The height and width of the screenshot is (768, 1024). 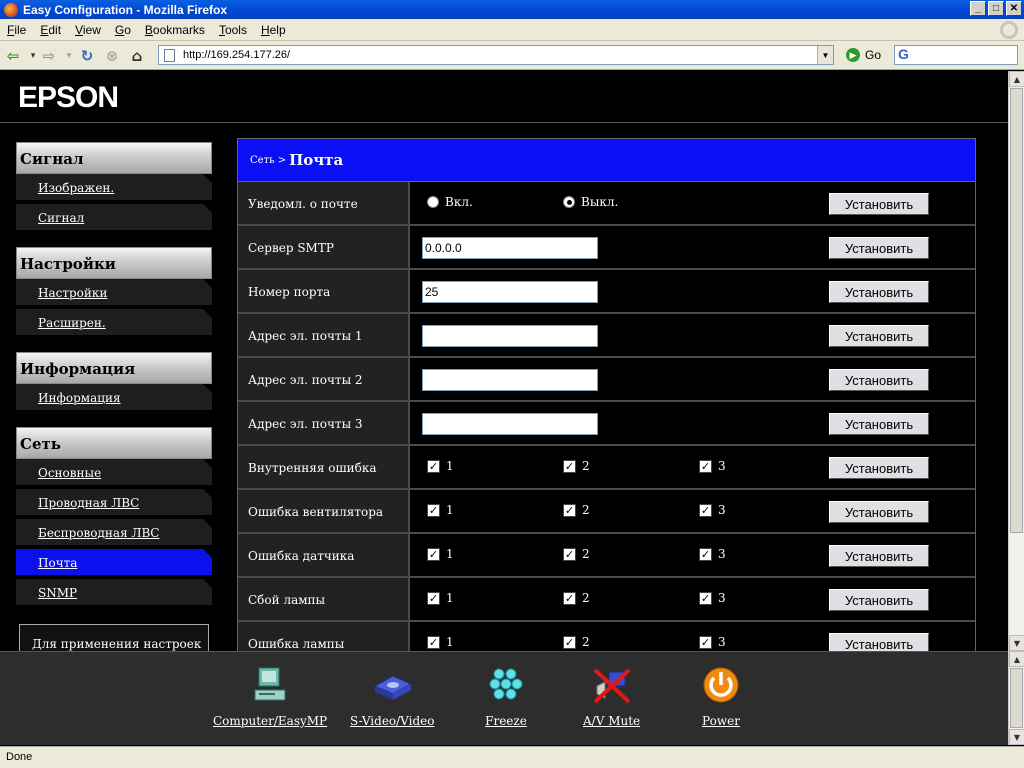 I want to click on sidebar-item-info: Информация, so click(x=114, y=398).